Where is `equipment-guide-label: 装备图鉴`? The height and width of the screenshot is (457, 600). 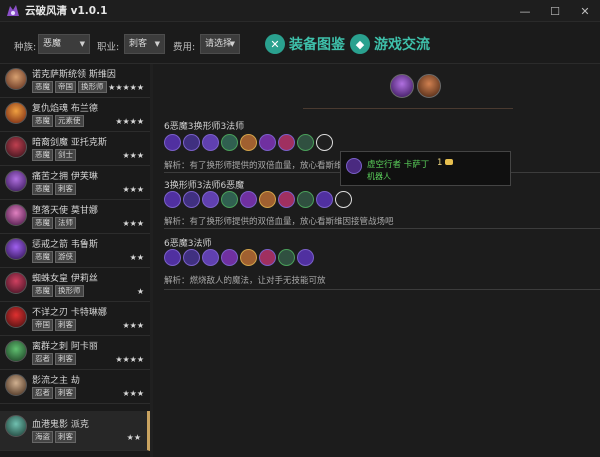
equipment-guide-label: 装备图鉴 is located at coordinates (317, 45).